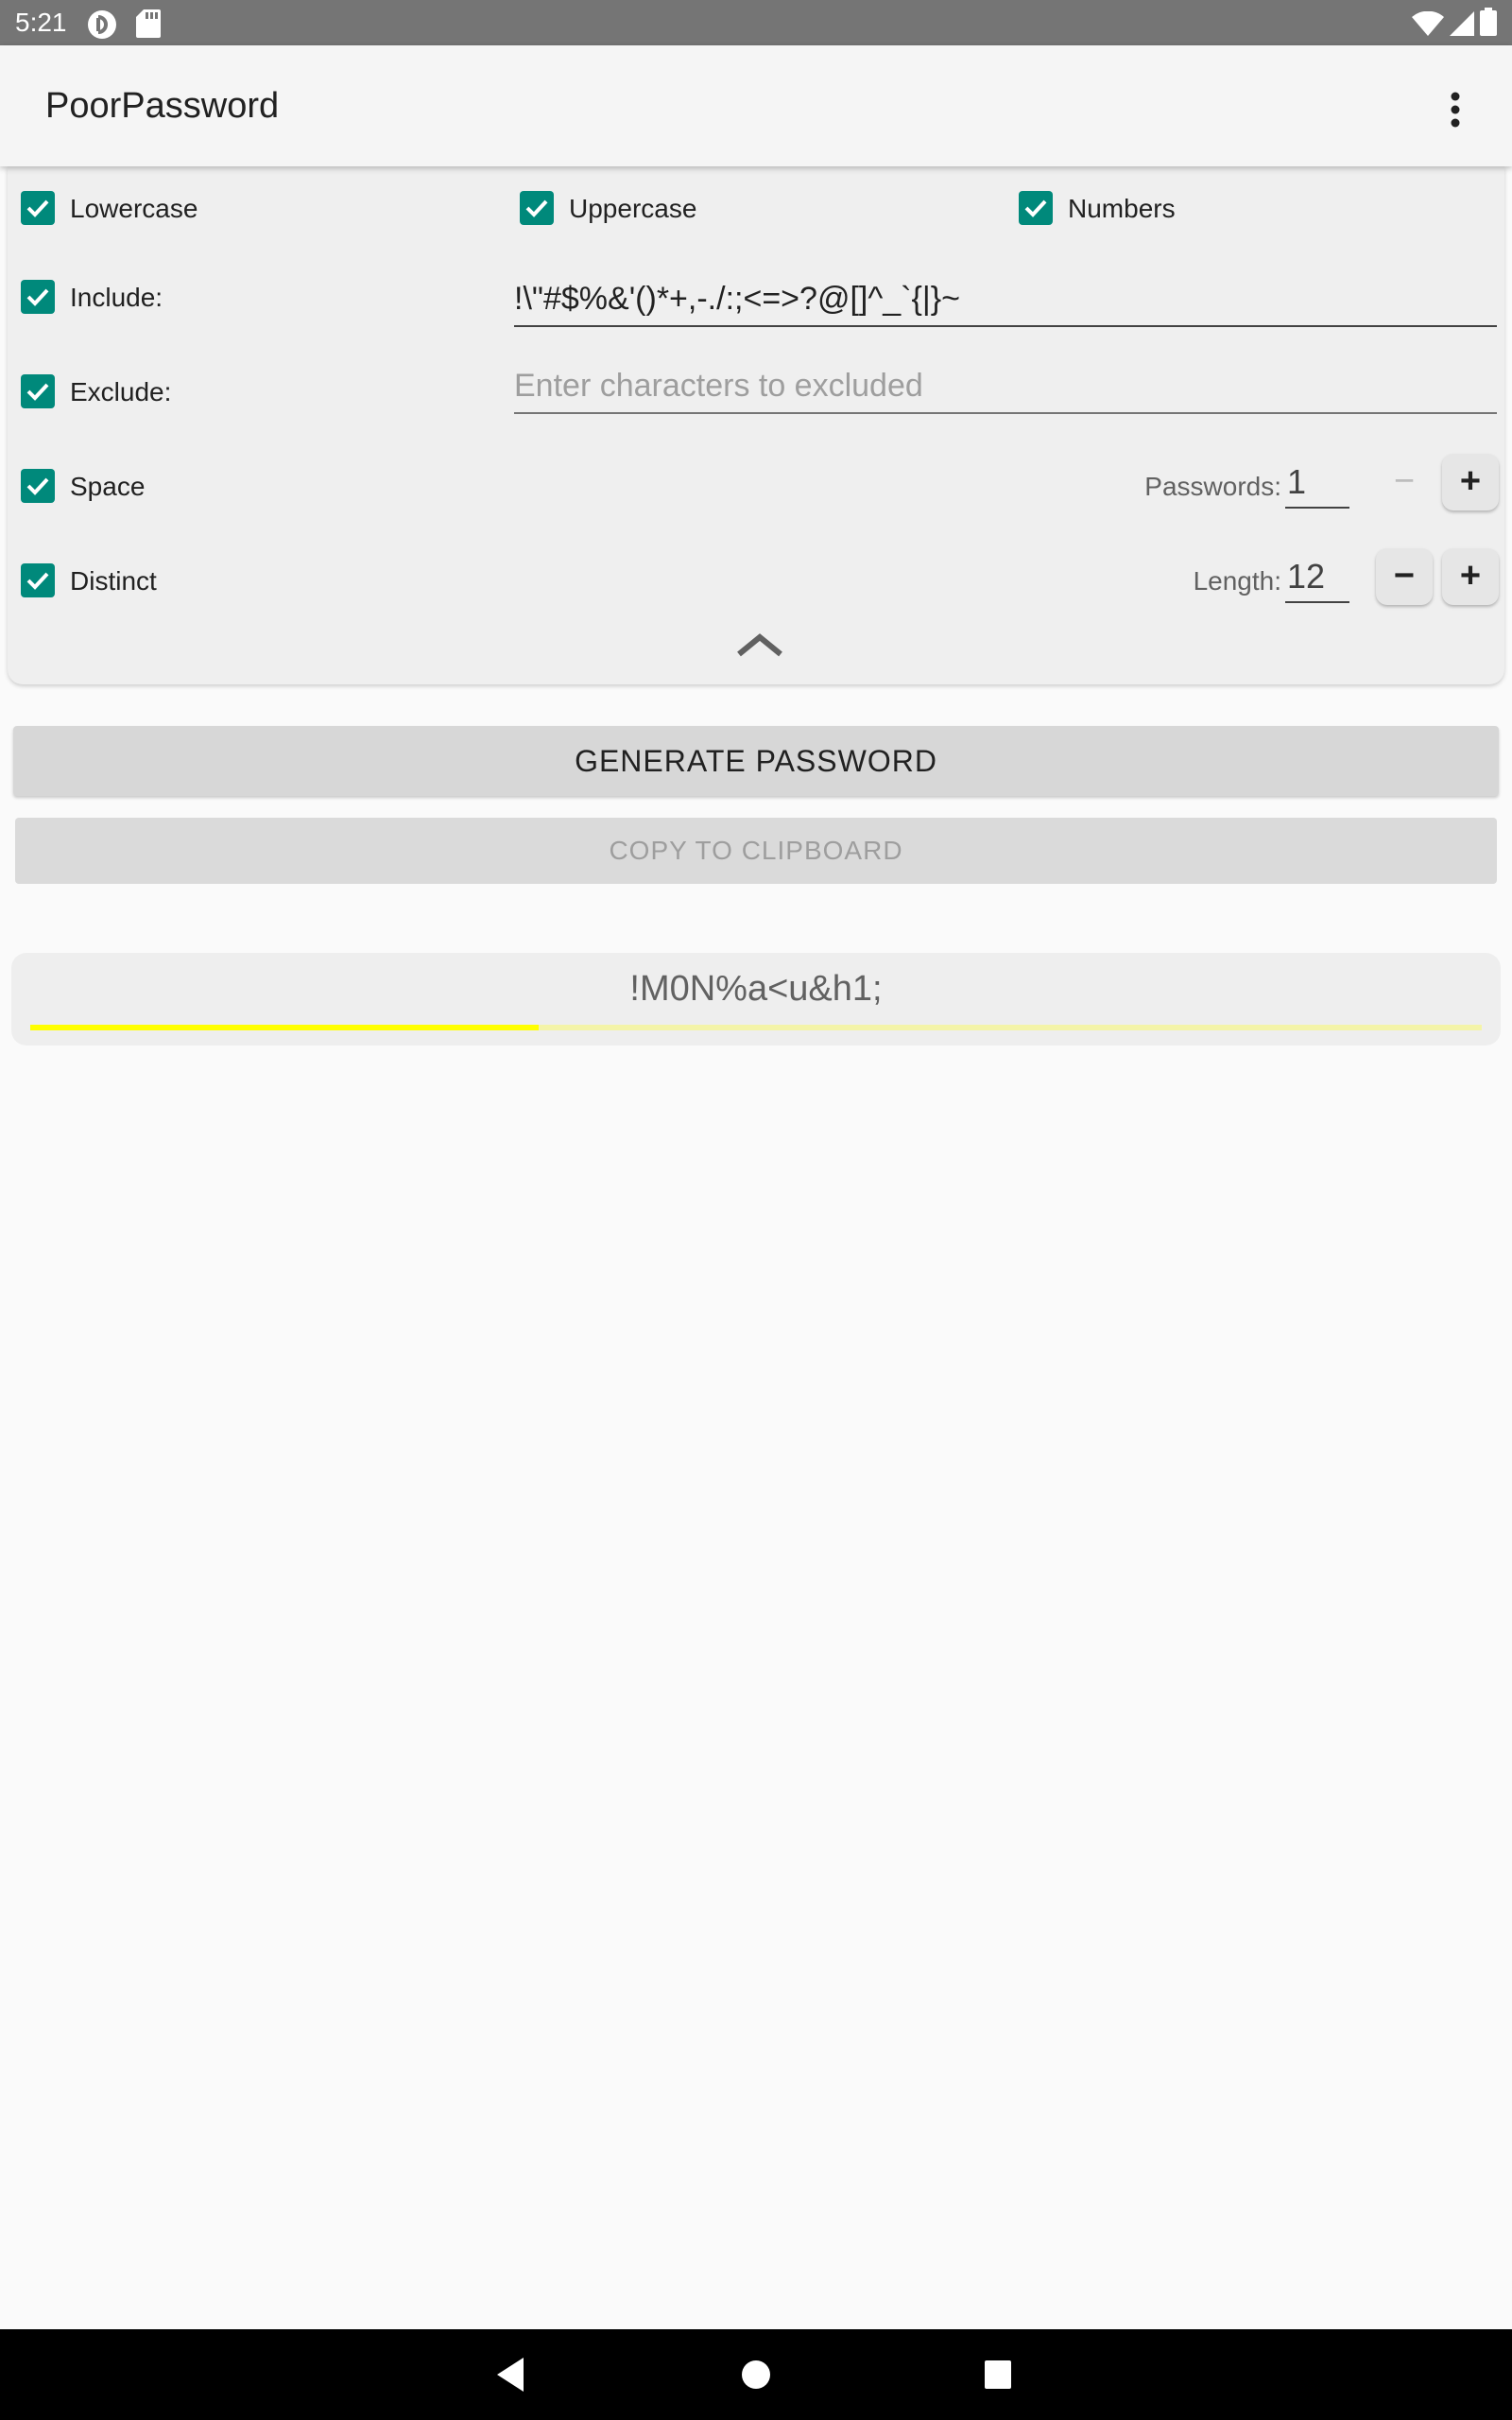  What do you see at coordinates (38, 486) in the screenshot?
I see `space-checkbox` at bounding box center [38, 486].